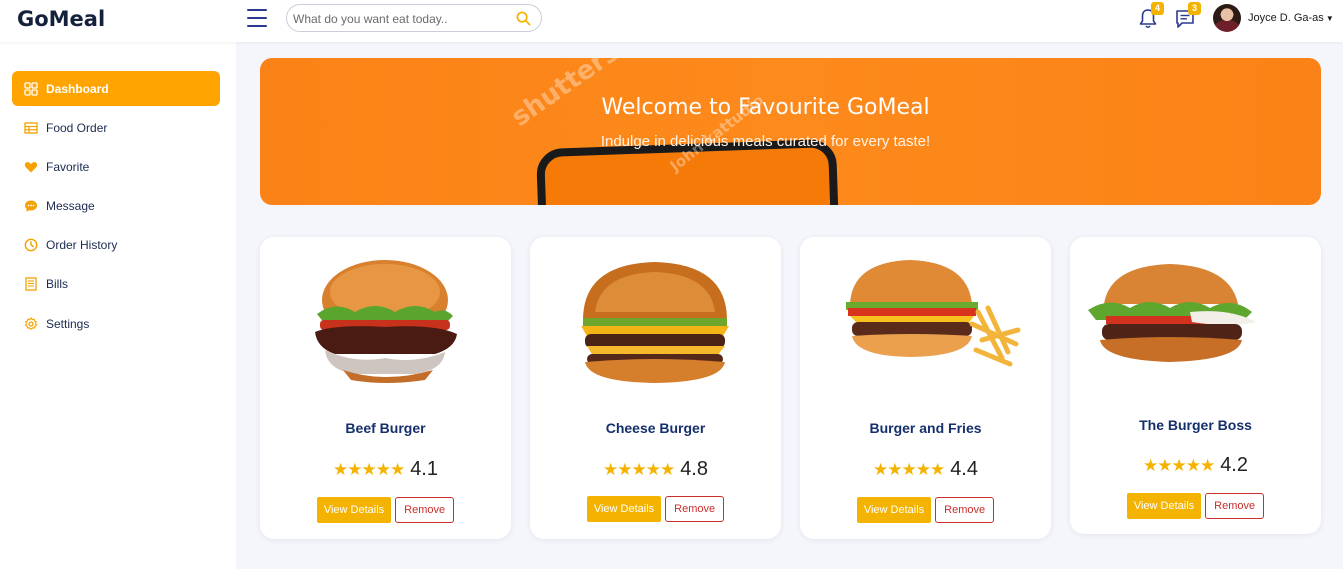  I want to click on user-avatar, so click(1227, 18).